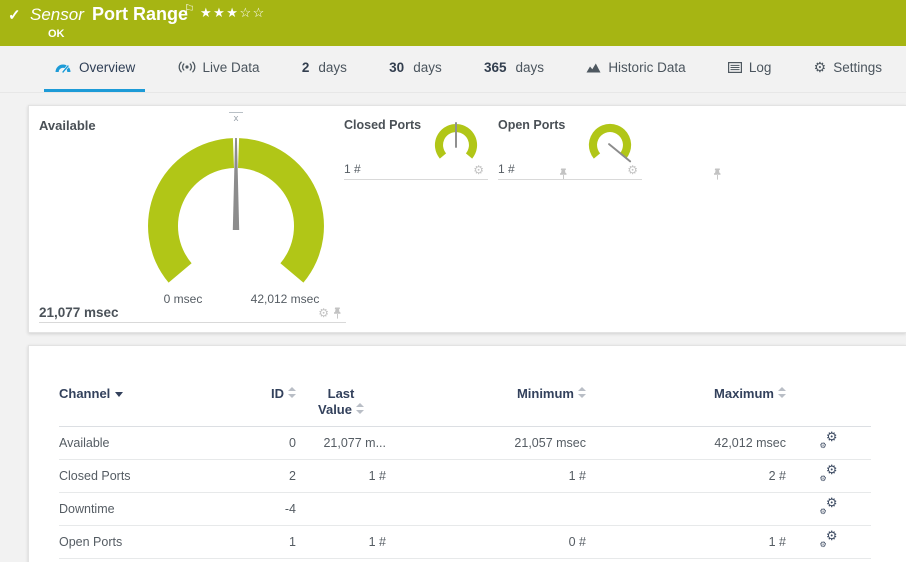 This screenshot has width=906, height=562. Describe the element at coordinates (647, 67) in the screenshot. I see `tab-label: Historic Data` at that location.